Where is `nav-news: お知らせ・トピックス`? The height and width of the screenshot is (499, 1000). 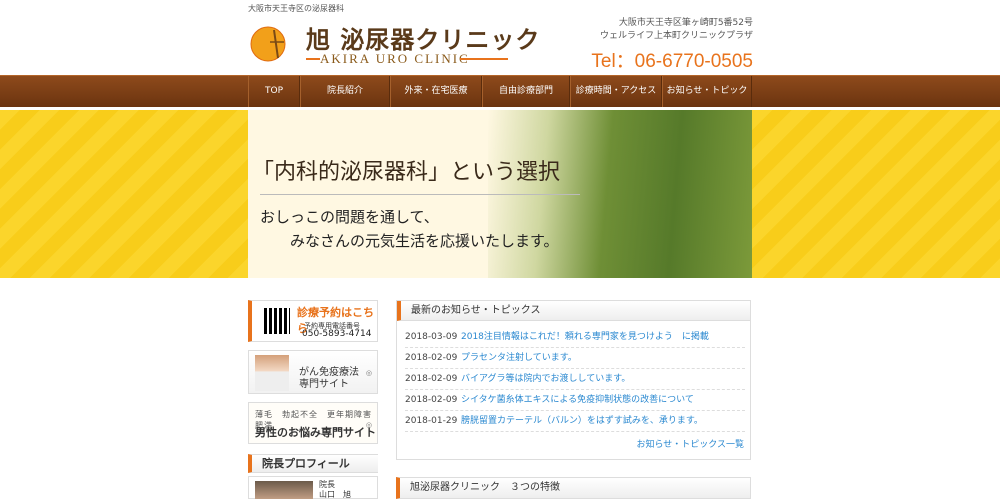 nav-news: お知らせ・トピックス is located at coordinates (707, 101).